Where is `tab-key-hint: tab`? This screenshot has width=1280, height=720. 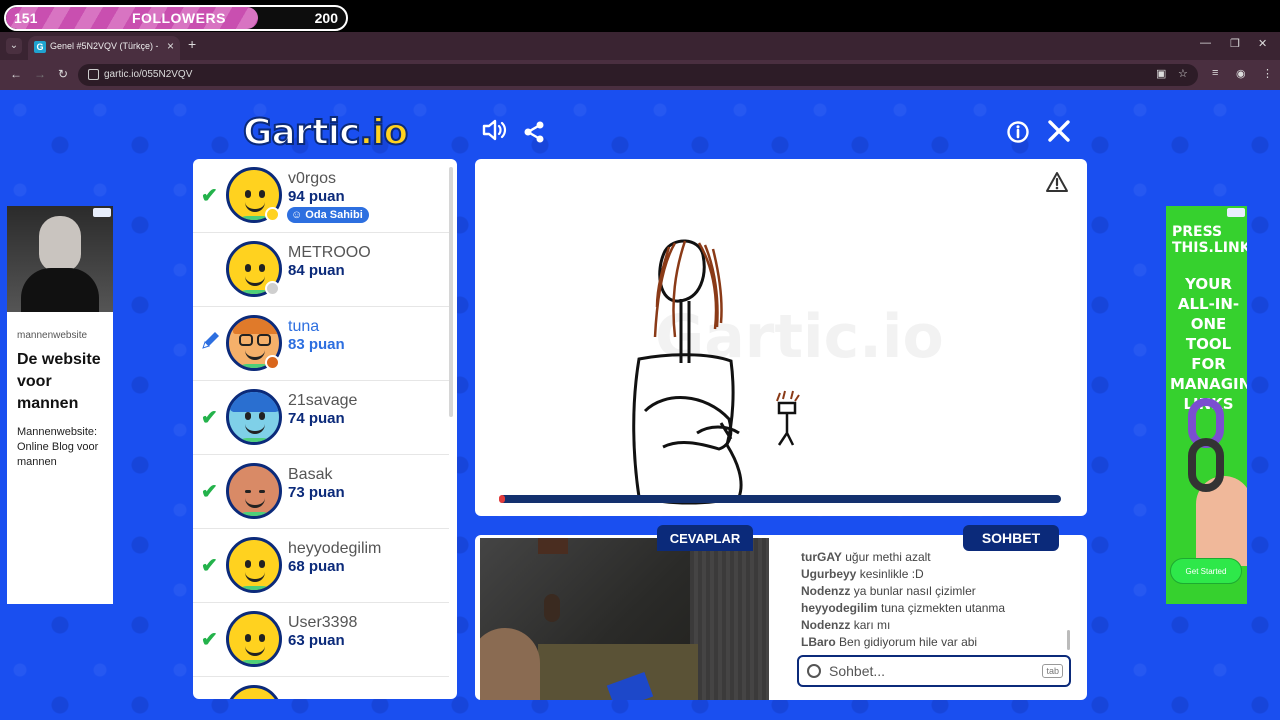
tab-key-hint: tab is located at coordinates (1052, 671).